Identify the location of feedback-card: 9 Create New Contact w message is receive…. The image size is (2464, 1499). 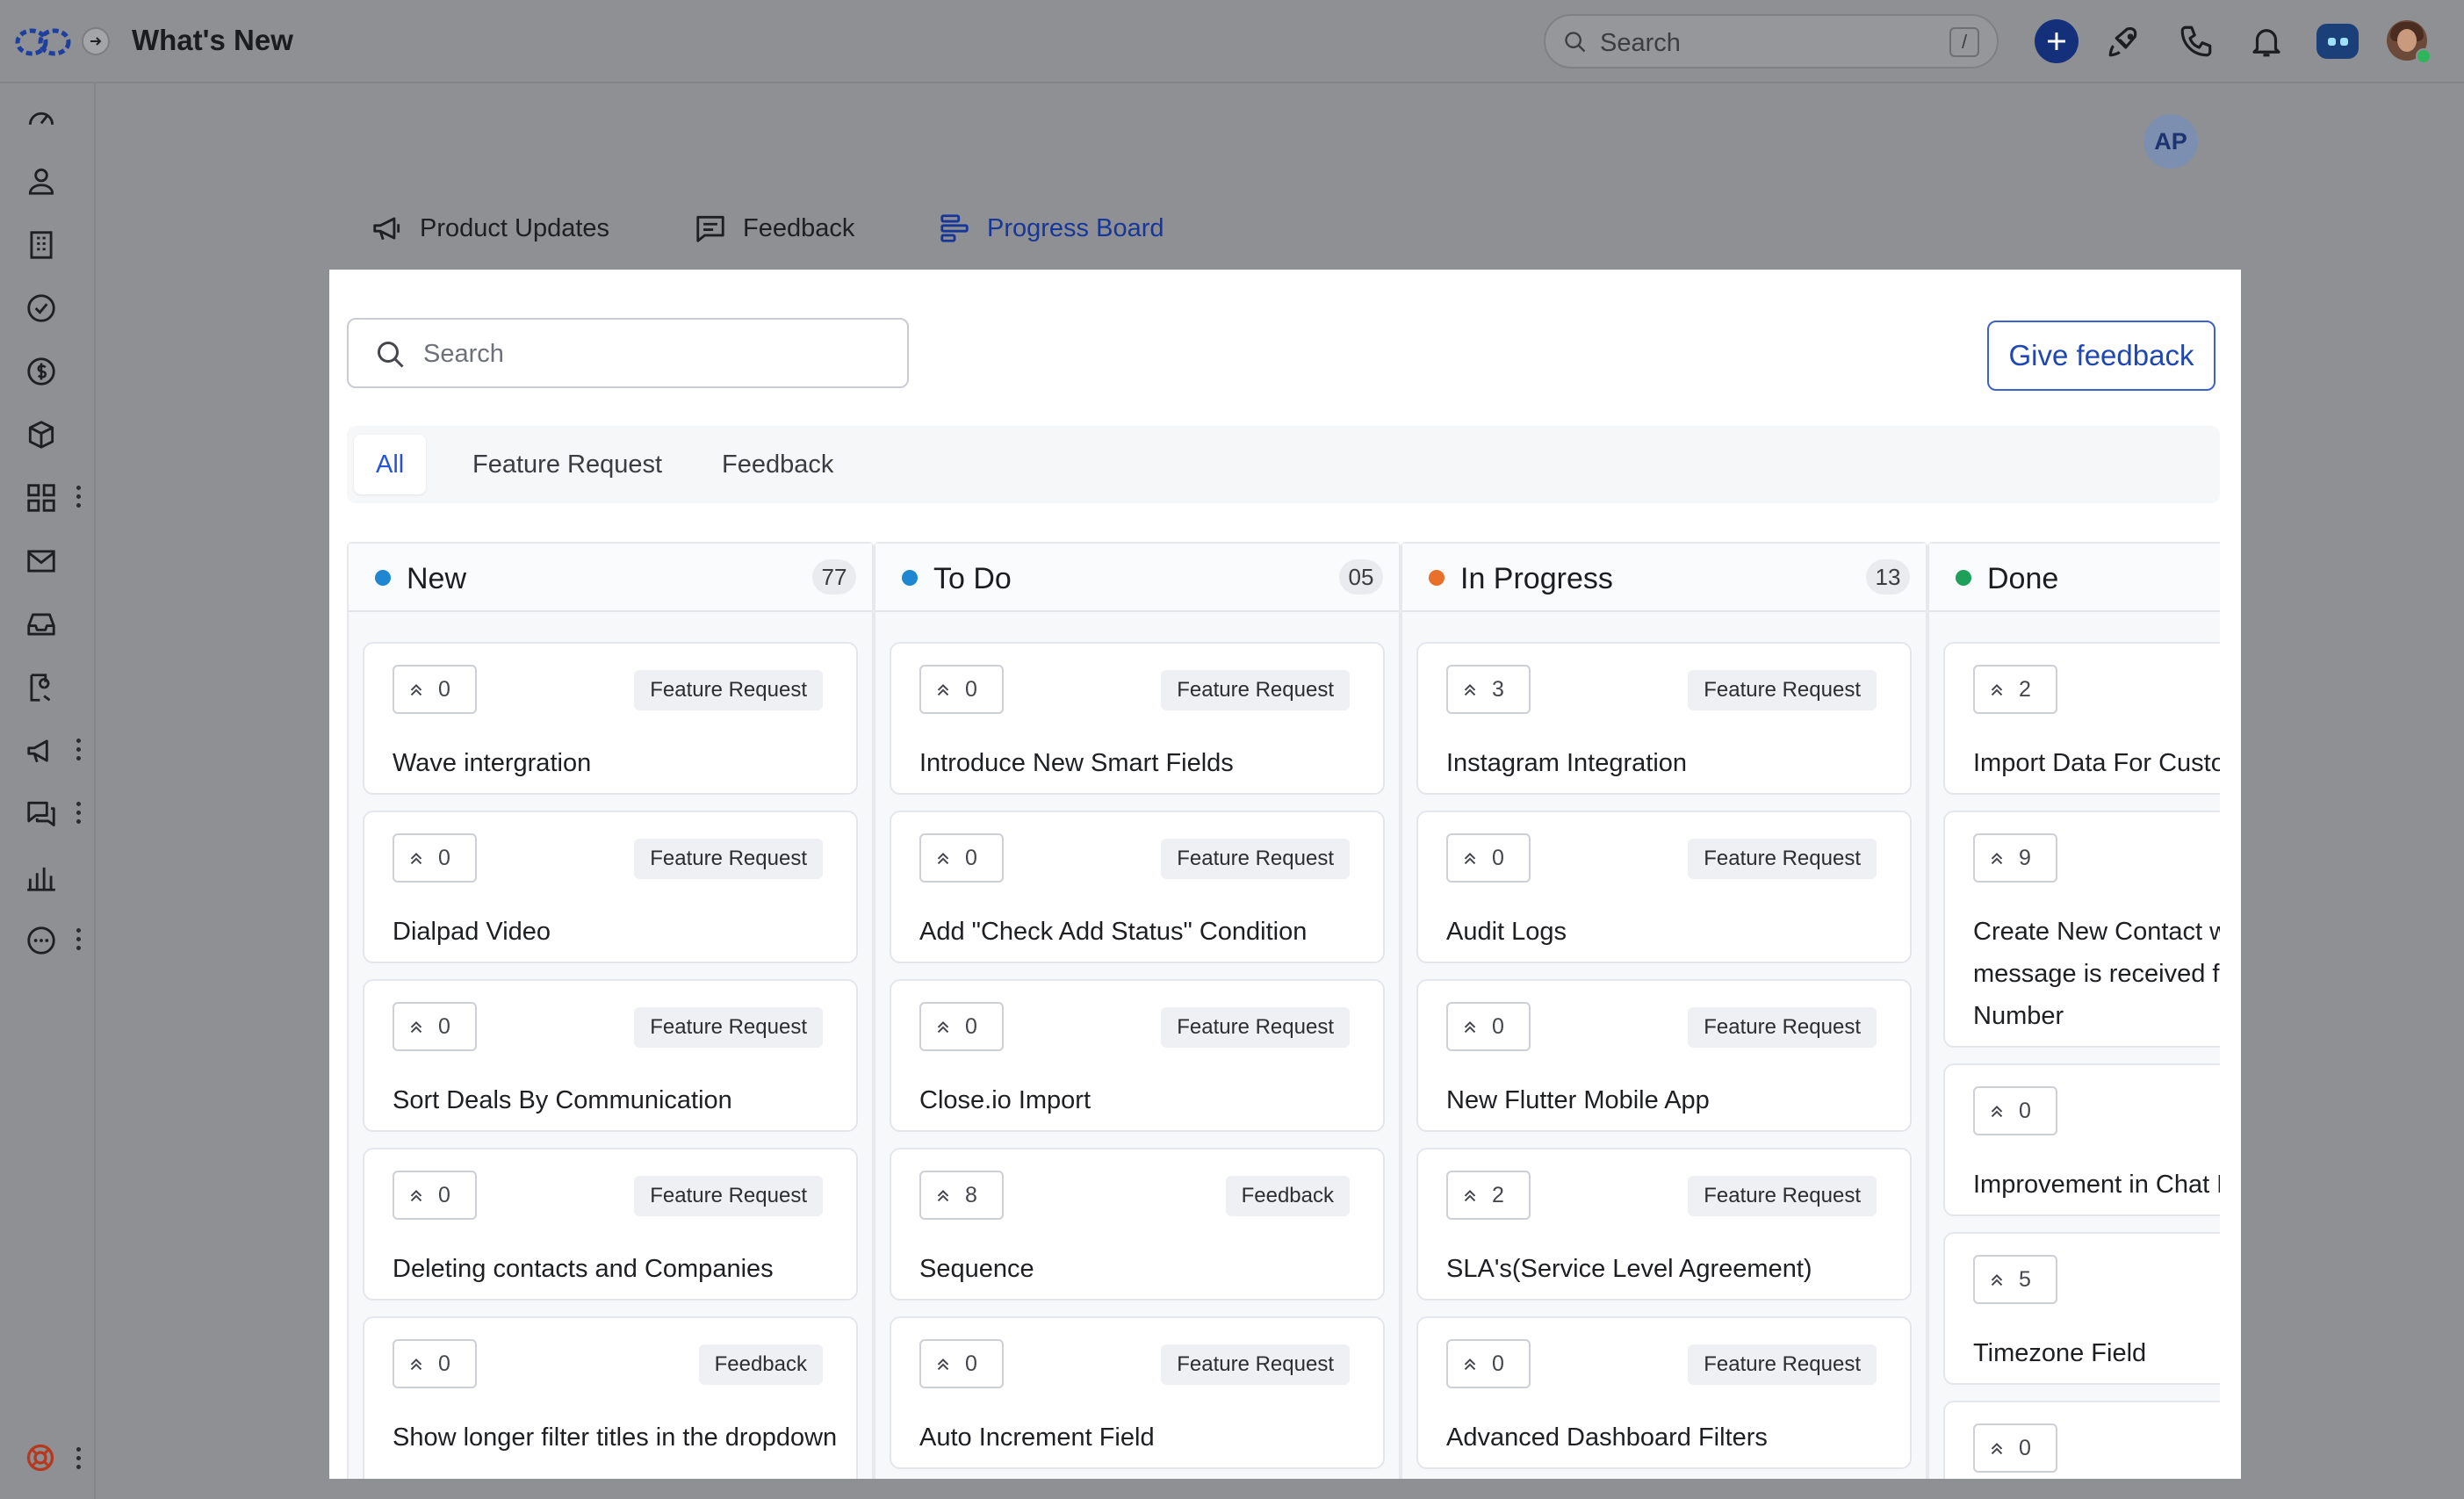
(2081, 930).